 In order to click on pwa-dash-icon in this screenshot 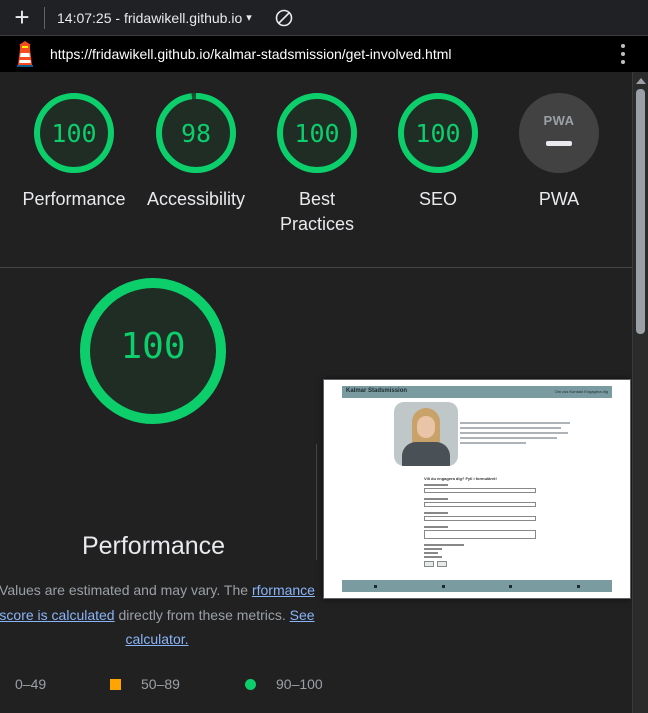, I will do `click(559, 143)`.